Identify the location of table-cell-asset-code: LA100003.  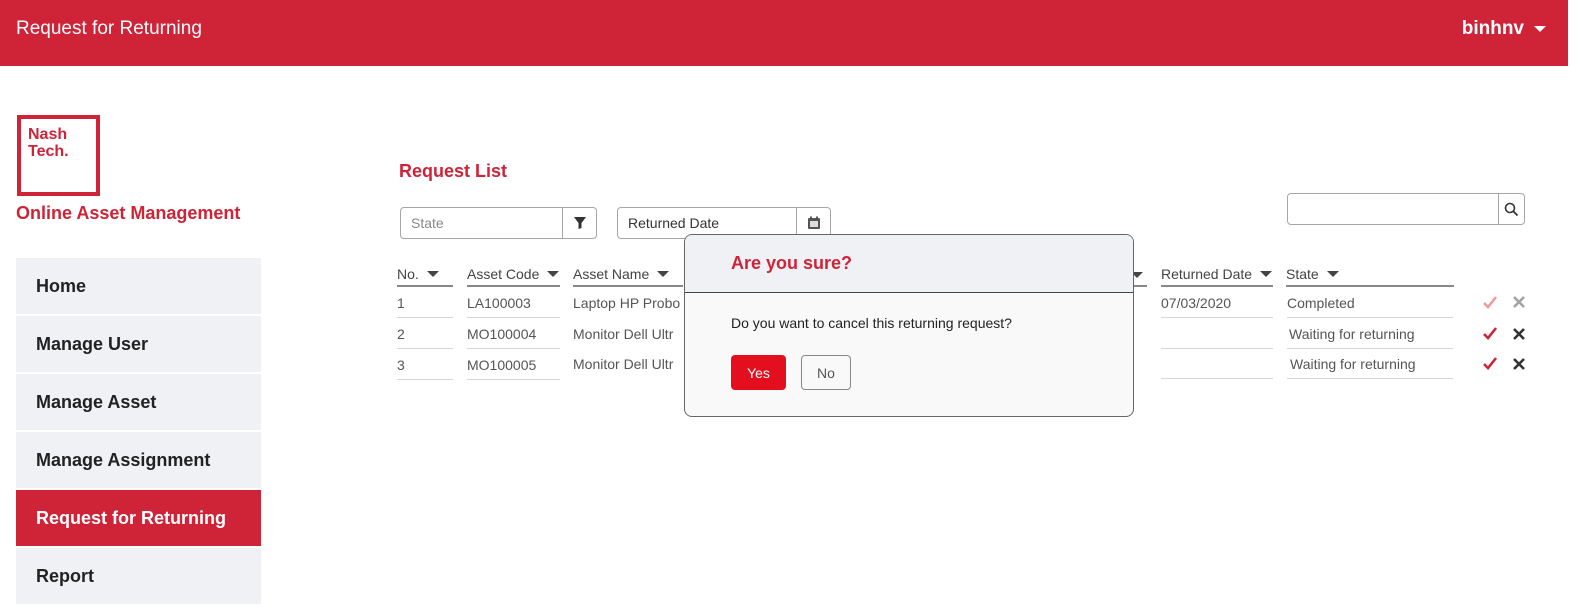
(499, 303).